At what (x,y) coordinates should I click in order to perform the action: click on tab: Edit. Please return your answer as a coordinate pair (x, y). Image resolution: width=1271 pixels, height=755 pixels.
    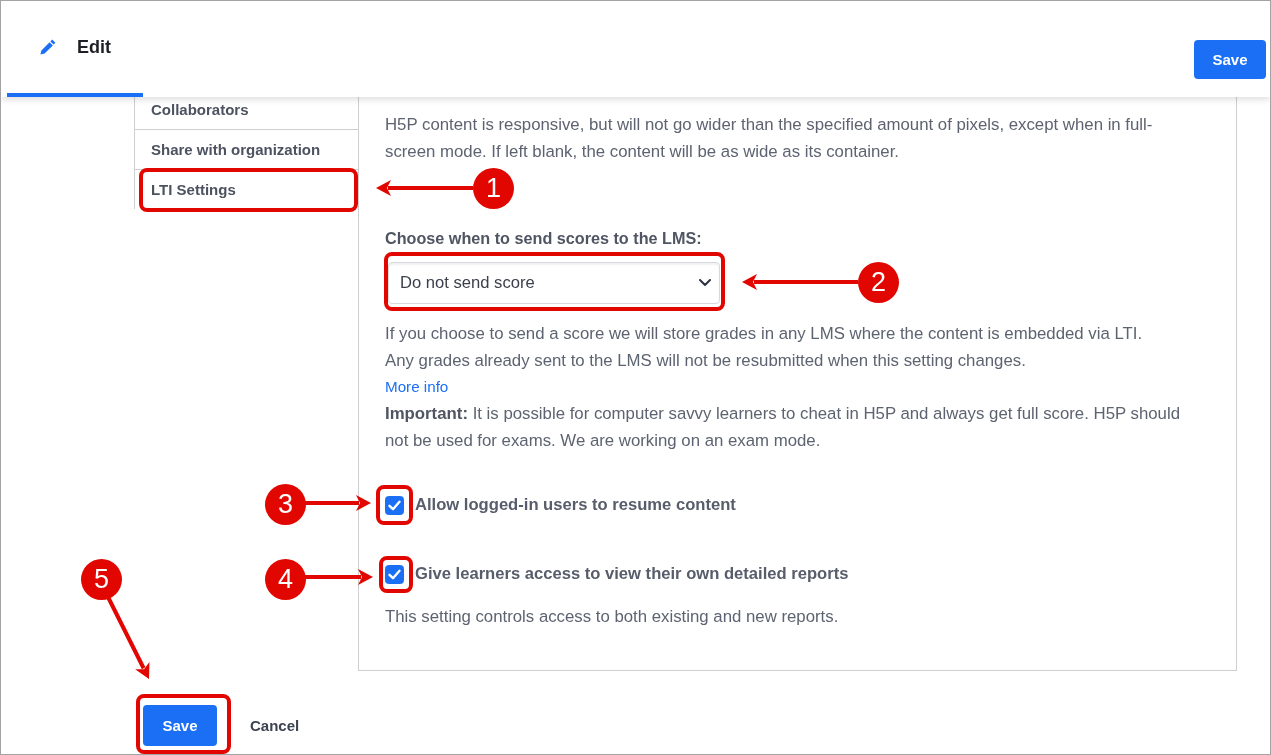
    Looking at the image, I should click on (75, 49).